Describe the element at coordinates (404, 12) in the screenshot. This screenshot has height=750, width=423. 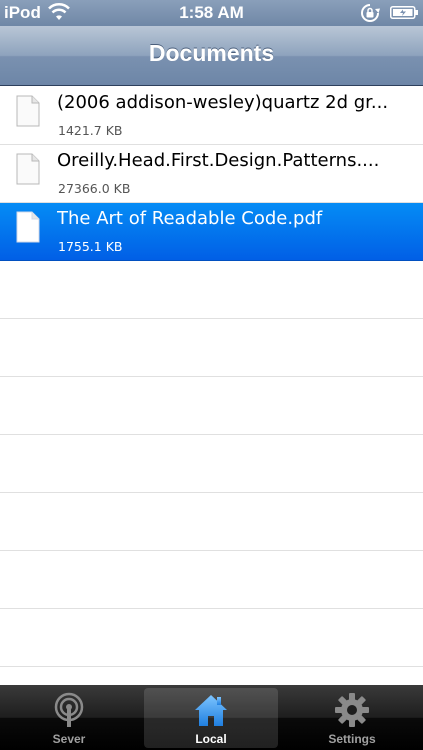
I see `battery-icon` at that location.